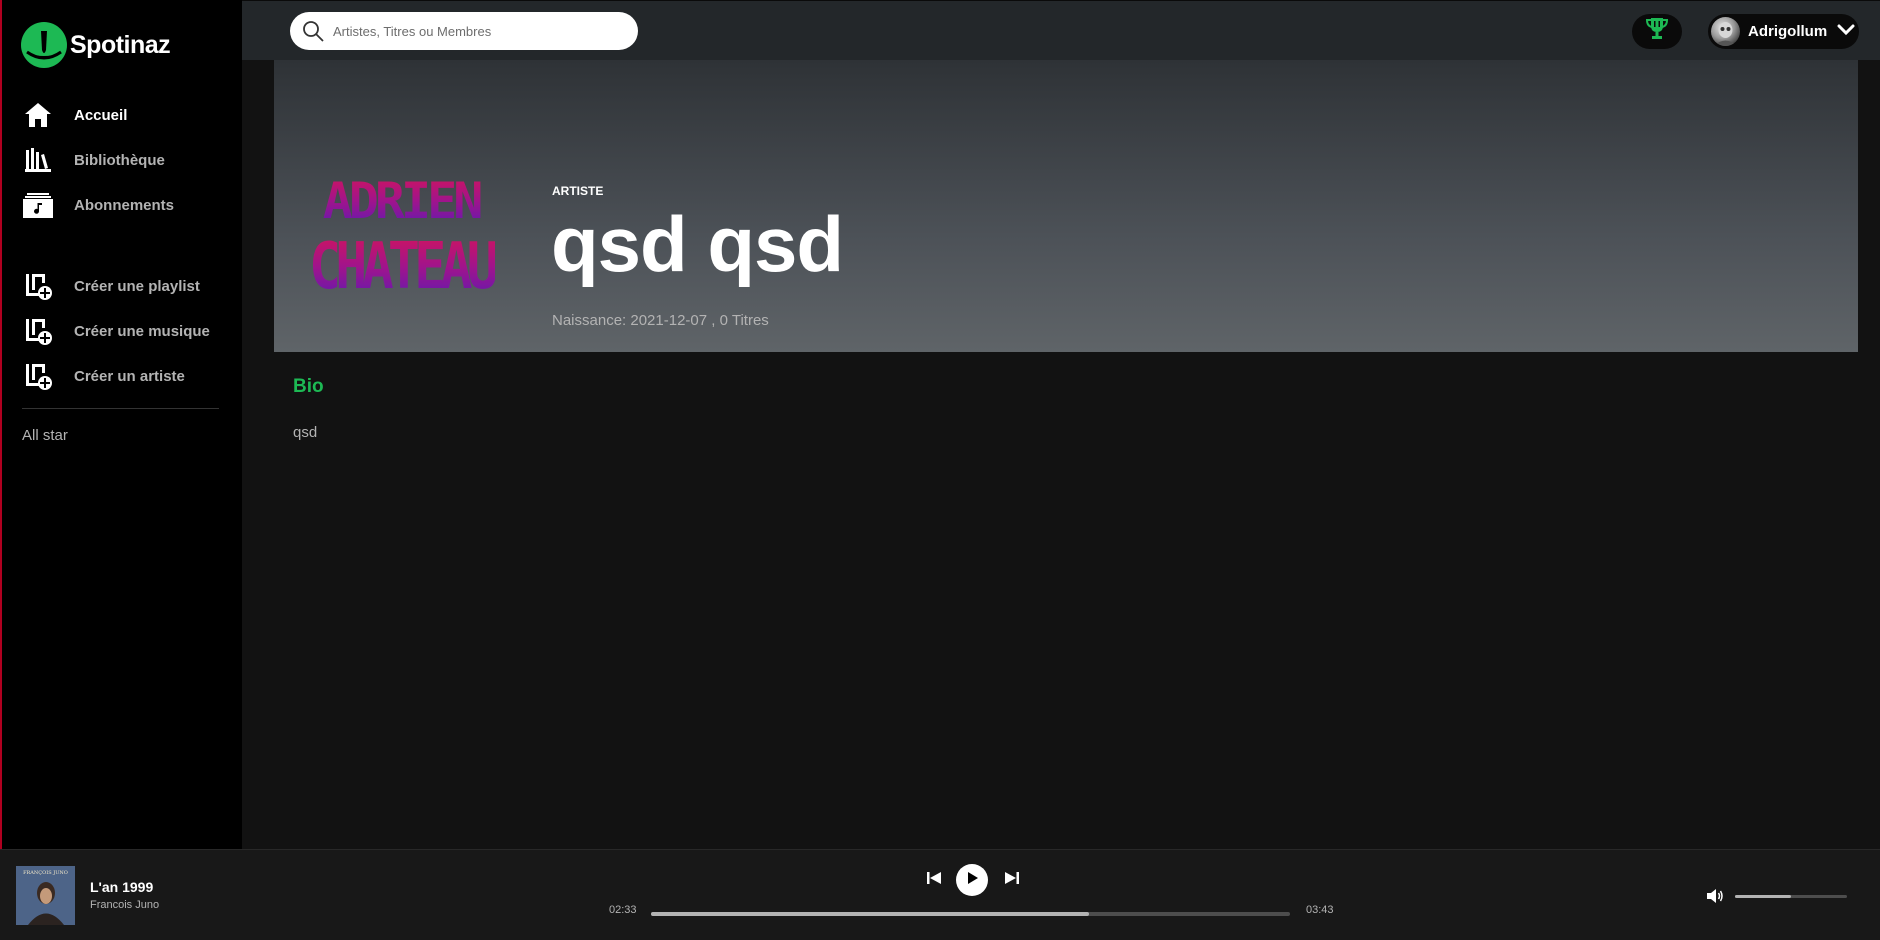 This screenshot has width=1880, height=940. I want to click on track-cover-text: FRANÇOIS JUNO, so click(45, 873).